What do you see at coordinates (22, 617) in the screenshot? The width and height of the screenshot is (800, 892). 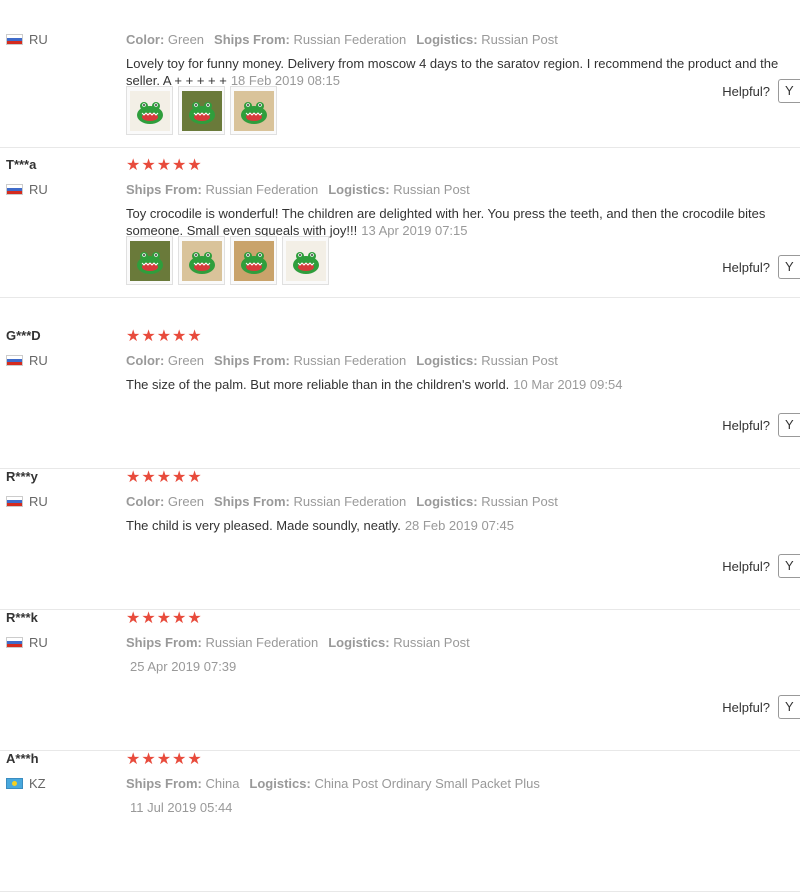 I see `reviewer-name: R***k` at bounding box center [22, 617].